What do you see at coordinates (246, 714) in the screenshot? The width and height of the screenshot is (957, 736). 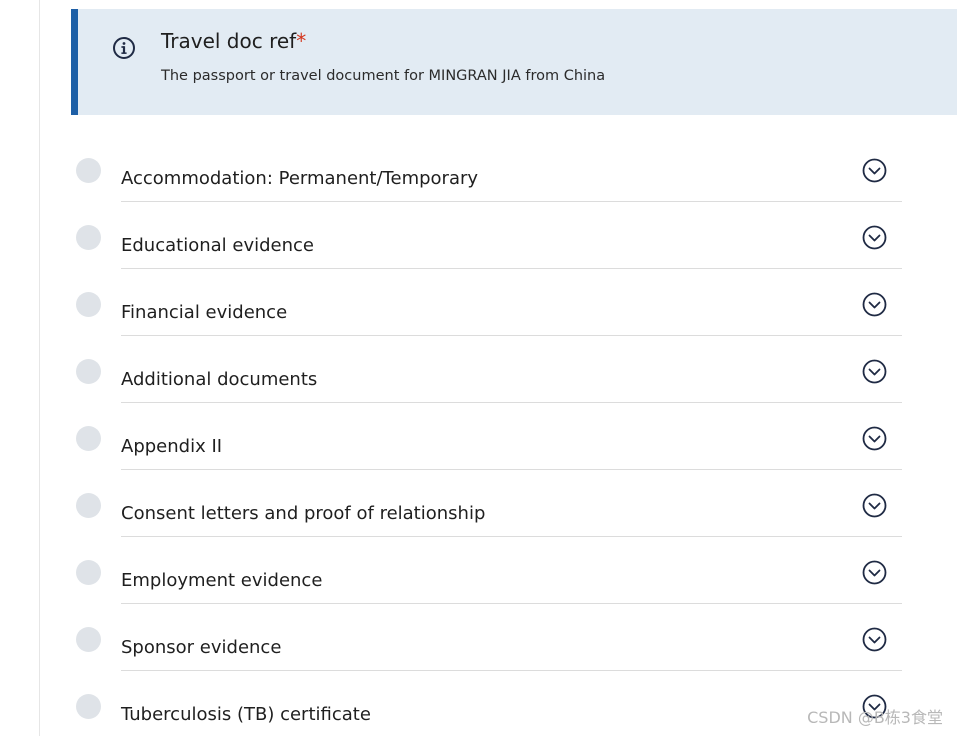 I see `document-label: Tuberculosis (TB) certificate` at bounding box center [246, 714].